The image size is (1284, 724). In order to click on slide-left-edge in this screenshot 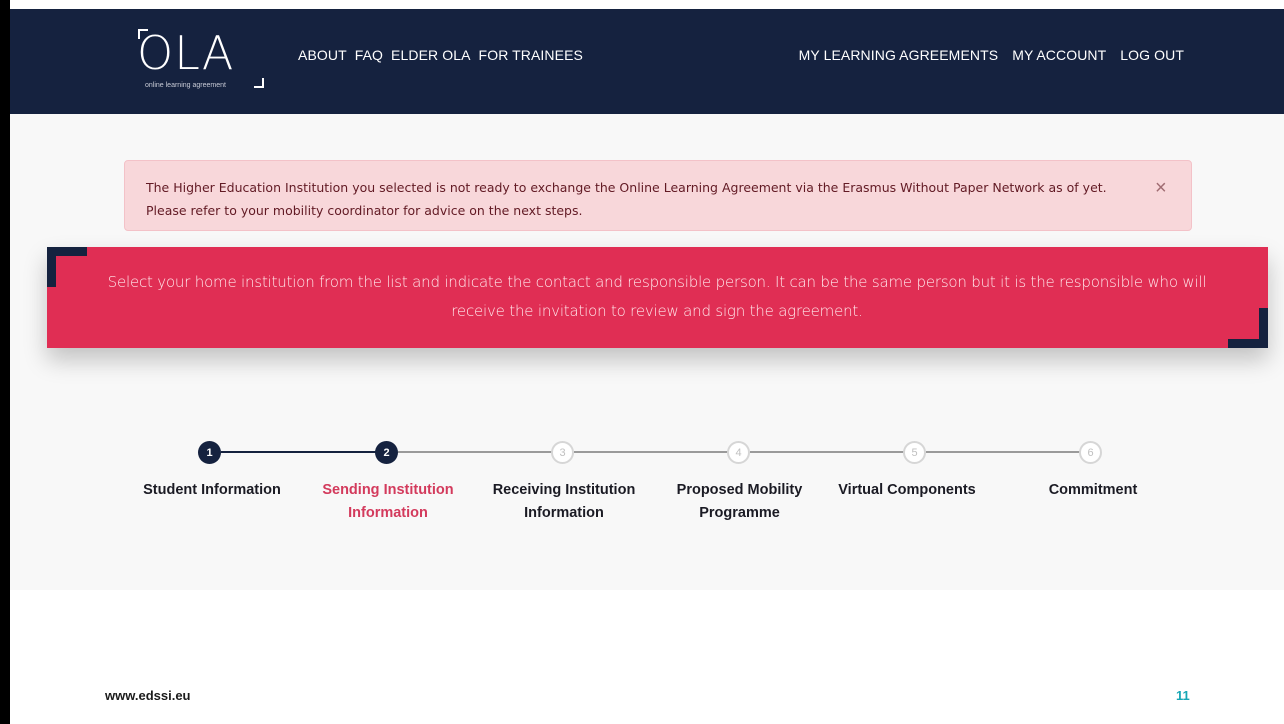, I will do `click(5, 362)`.